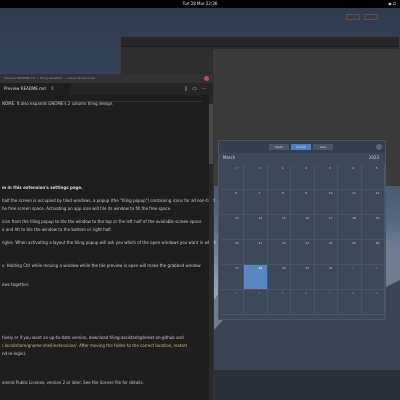  I want to click on editor-tabs: Preview README.md X ▯ ▭ ⋯, so click(106, 89).